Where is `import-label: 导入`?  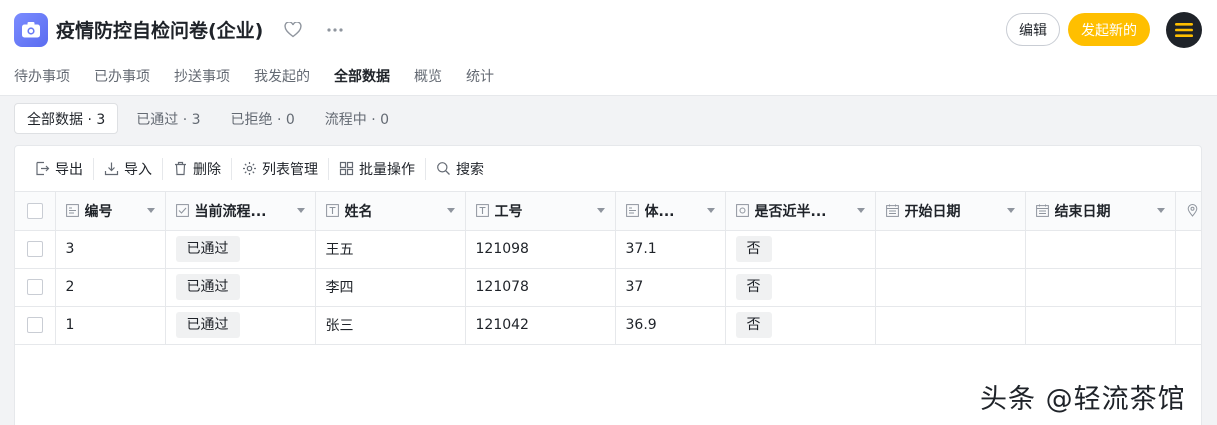 import-label: 导入 is located at coordinates (138, 169).